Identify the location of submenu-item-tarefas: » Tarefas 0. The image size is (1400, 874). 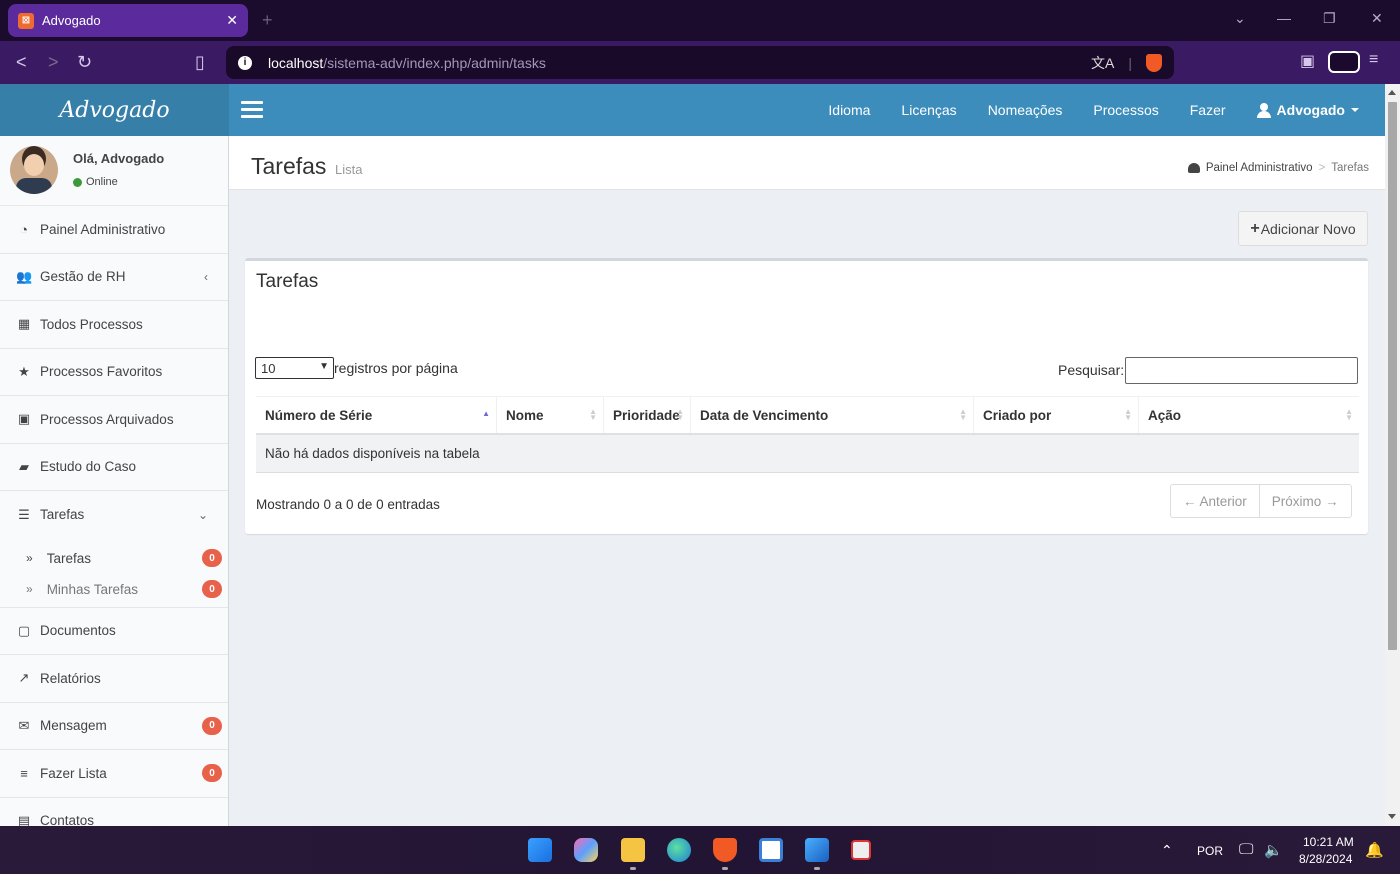
(114, 558).